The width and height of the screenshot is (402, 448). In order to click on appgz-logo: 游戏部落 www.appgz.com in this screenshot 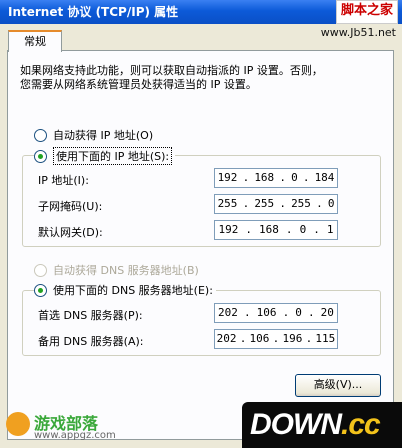, I will do `click(66, 427)`.